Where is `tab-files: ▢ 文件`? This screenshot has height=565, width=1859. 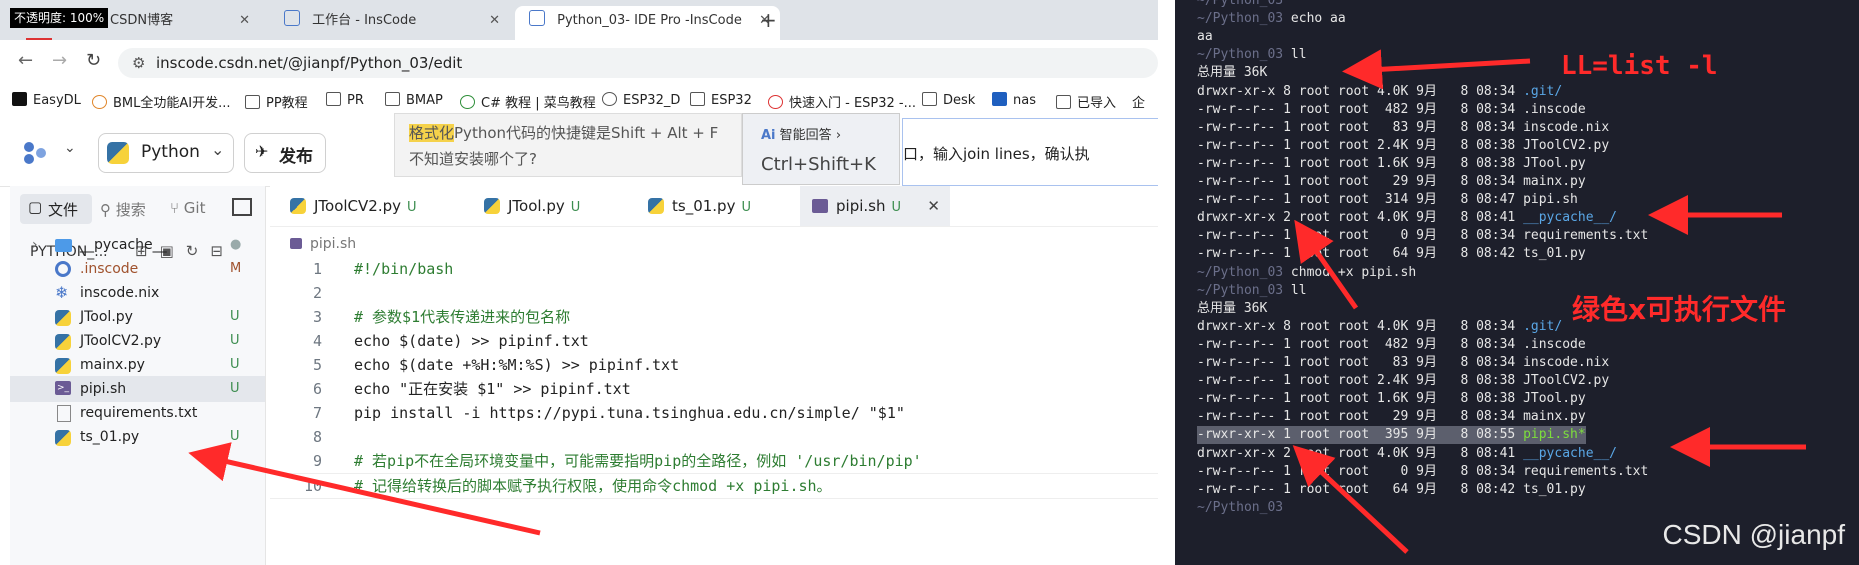
tab-files: ▢ 文件 is located at coordinates (56, 209).